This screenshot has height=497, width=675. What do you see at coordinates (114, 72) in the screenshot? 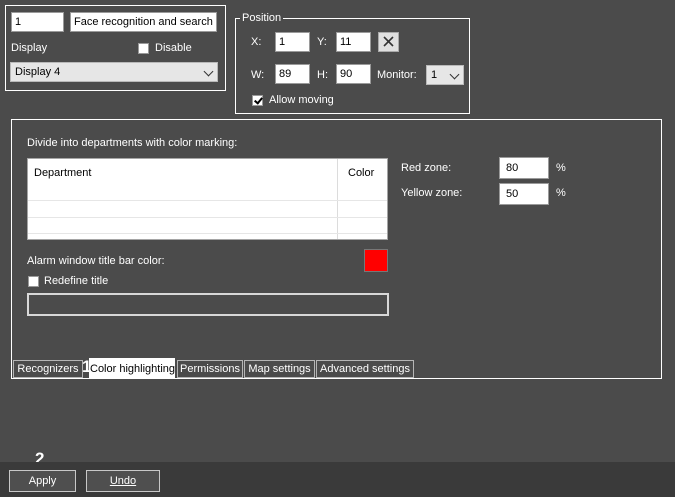
I see `display-select: Display 4` at bounding box center [114, 72].